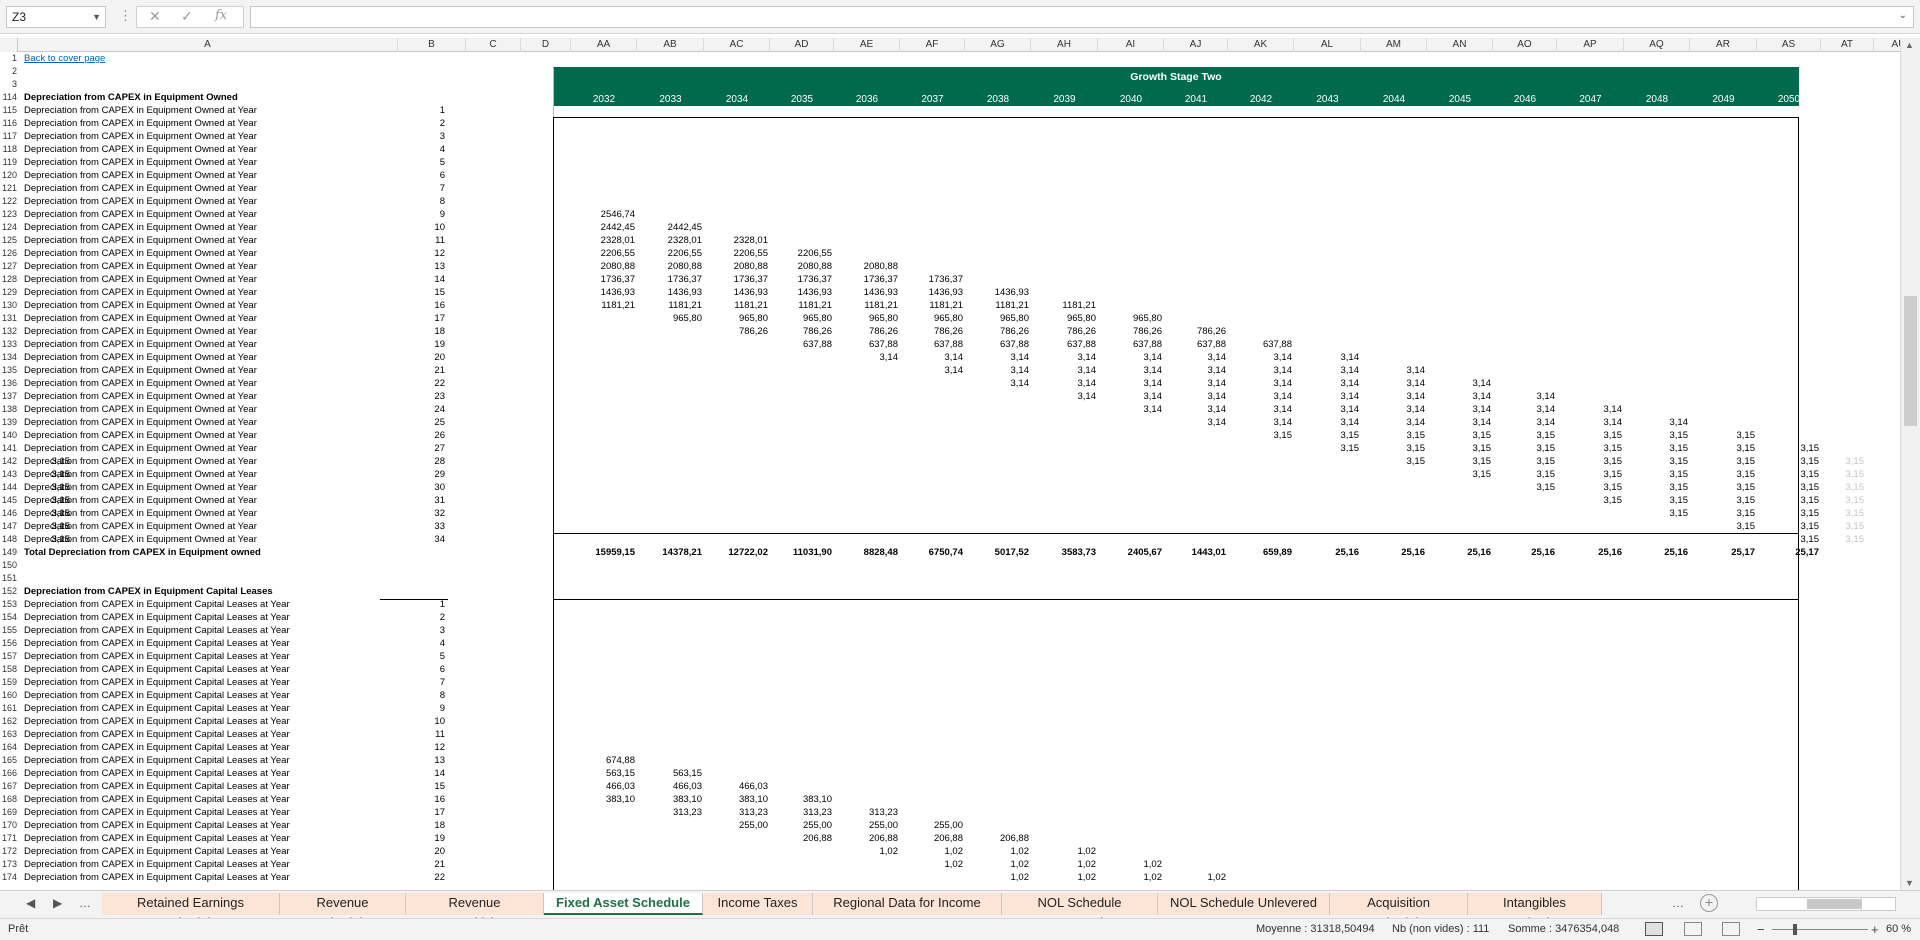 The height and width of the screenshot is (940, 1920). Describe the element at coordinates (9, 630) in the screenshot. I see `row-header: 155` at that location.